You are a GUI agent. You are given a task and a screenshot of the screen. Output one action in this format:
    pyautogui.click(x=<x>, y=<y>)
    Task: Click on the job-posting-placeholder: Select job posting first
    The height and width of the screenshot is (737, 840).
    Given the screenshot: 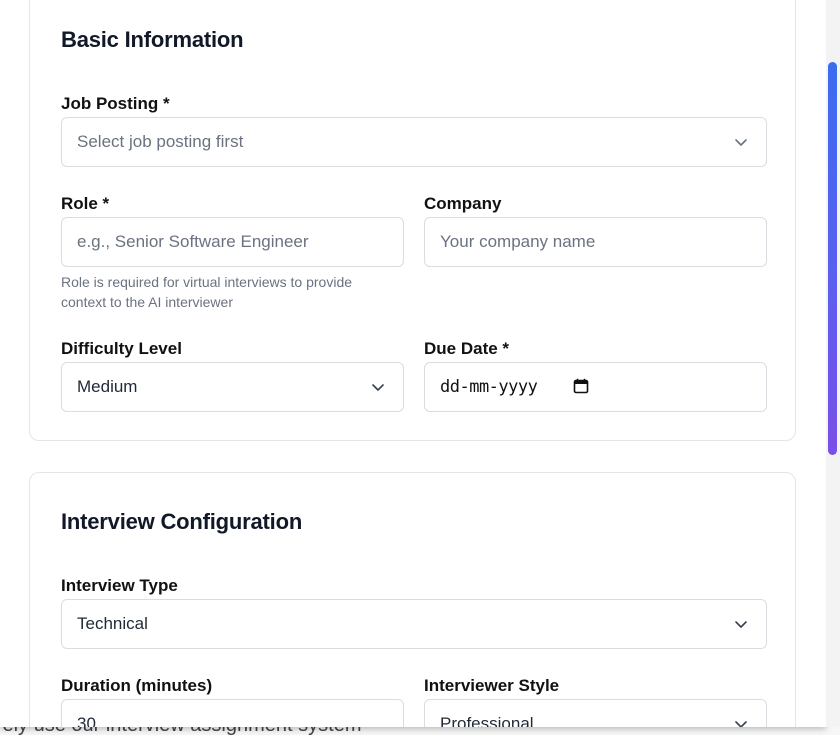 What is the action you would take?
    pyautogui.click(x=160, y=141)
    